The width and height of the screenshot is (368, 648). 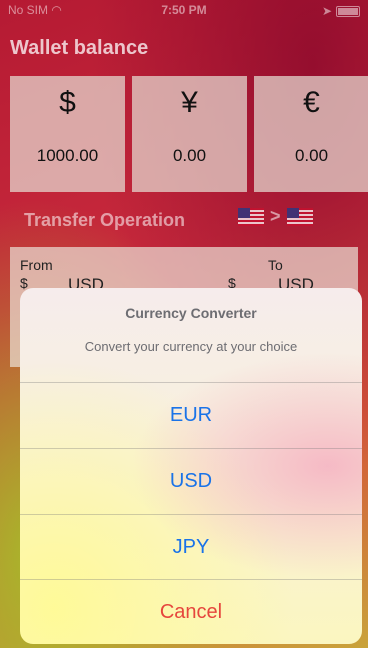 I want to click on dollar-icon: $, so click(x=67, y=102).